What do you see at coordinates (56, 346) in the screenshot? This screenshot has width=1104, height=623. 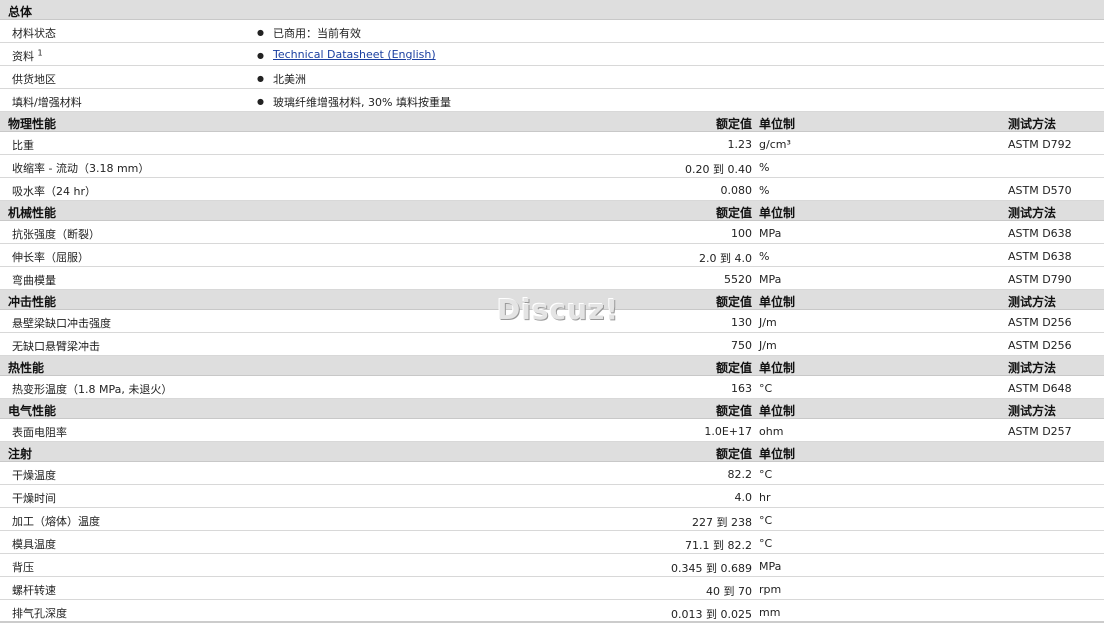 I see `property-name: 无缺口悬臂梁冲击` at bounding box center [56, 346].